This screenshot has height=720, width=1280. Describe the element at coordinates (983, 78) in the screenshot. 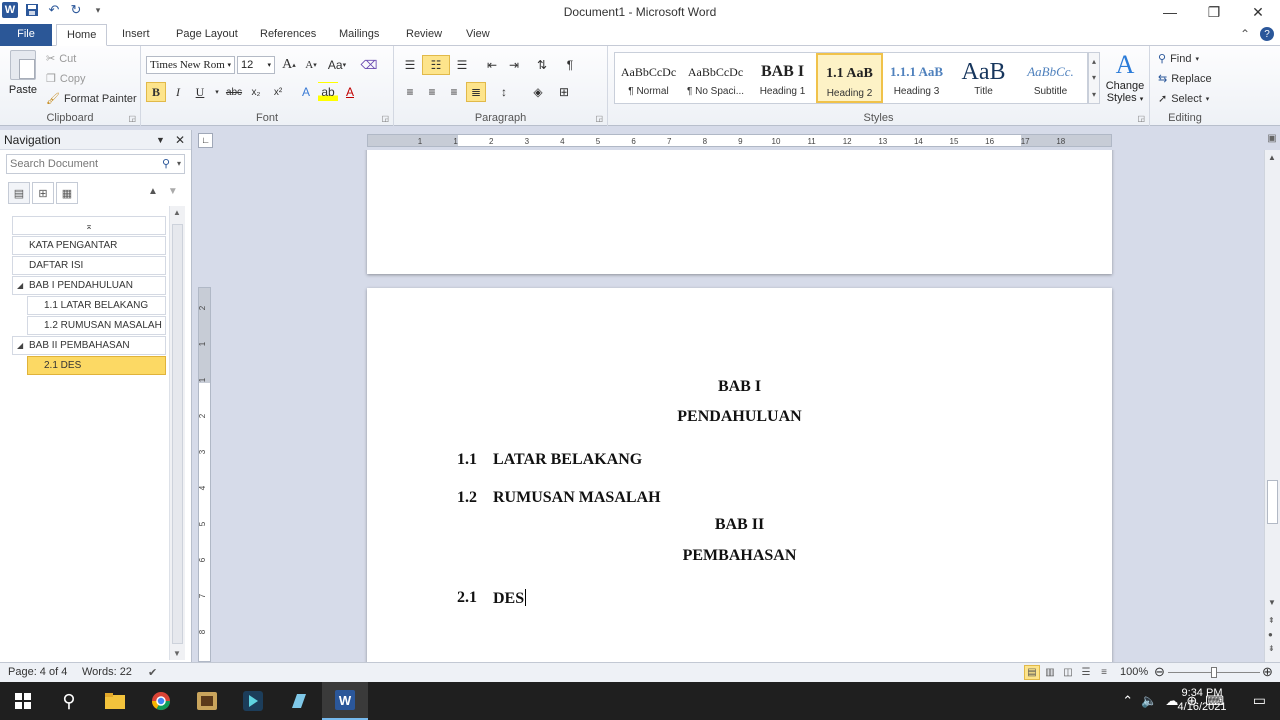

I see `style-title: AaB Title` at that location.